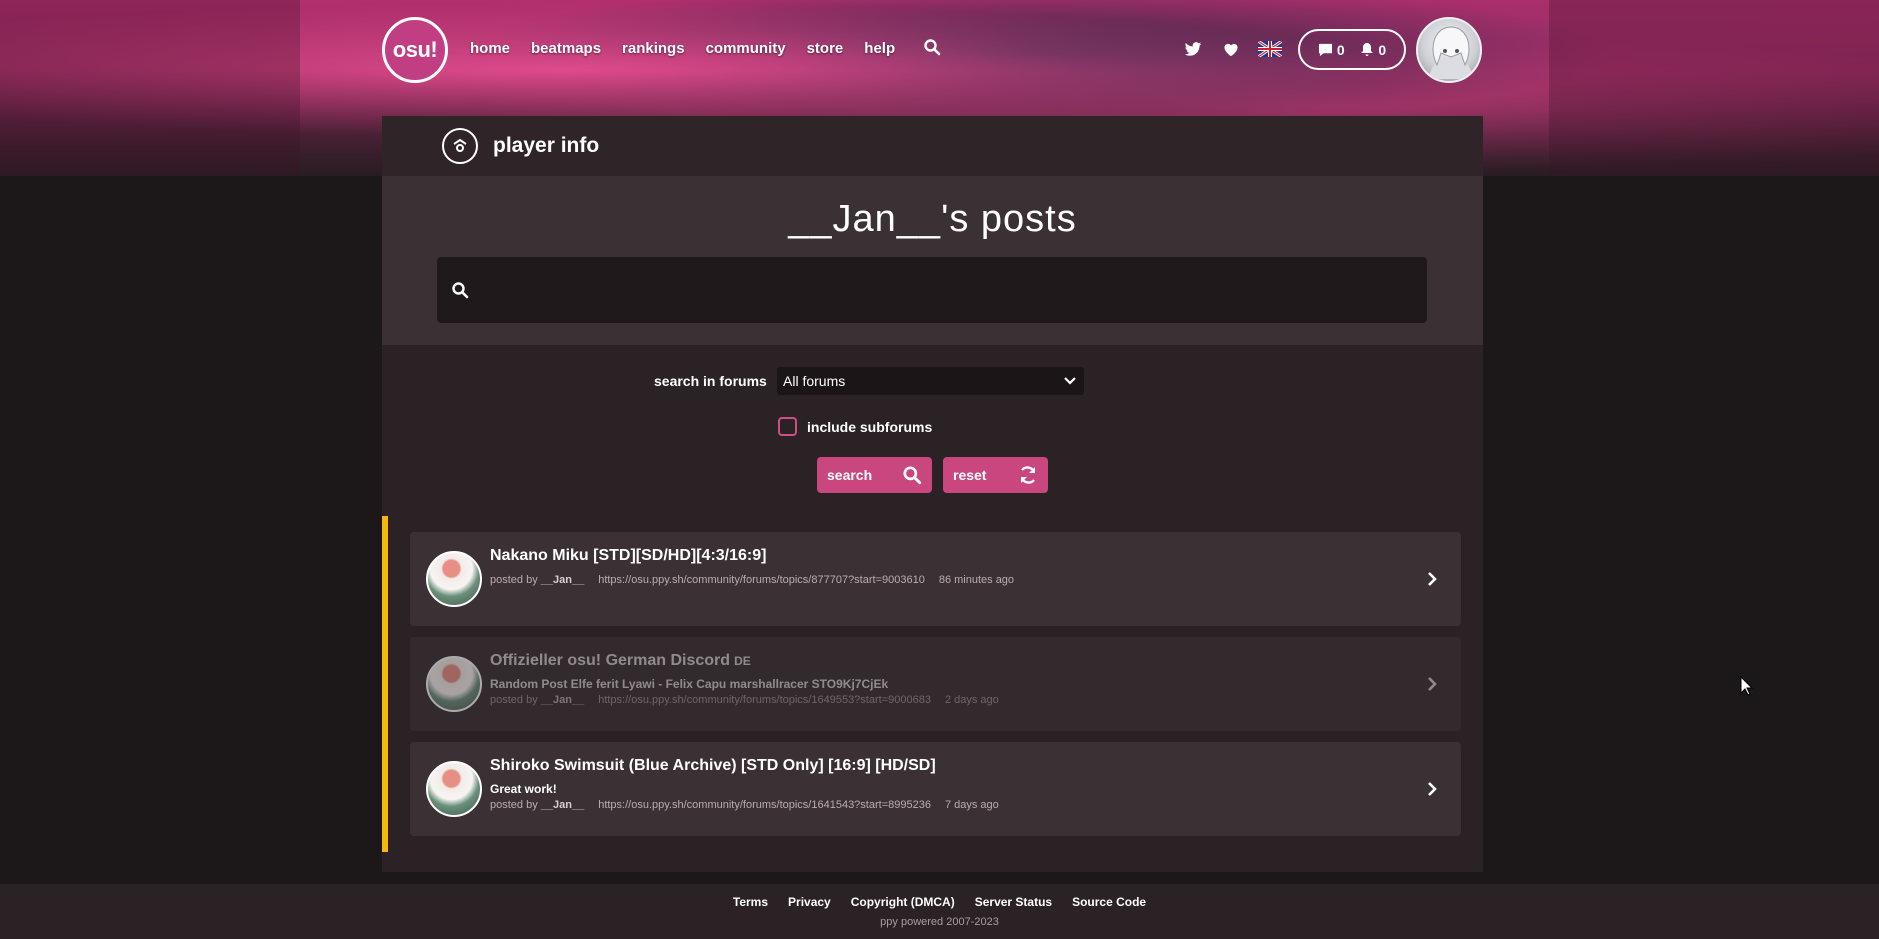 This screenshot has width=1879, height=939. Describe the element at coordinates (1367, 49) in the screenshot. I see `bell-icon` at that location.